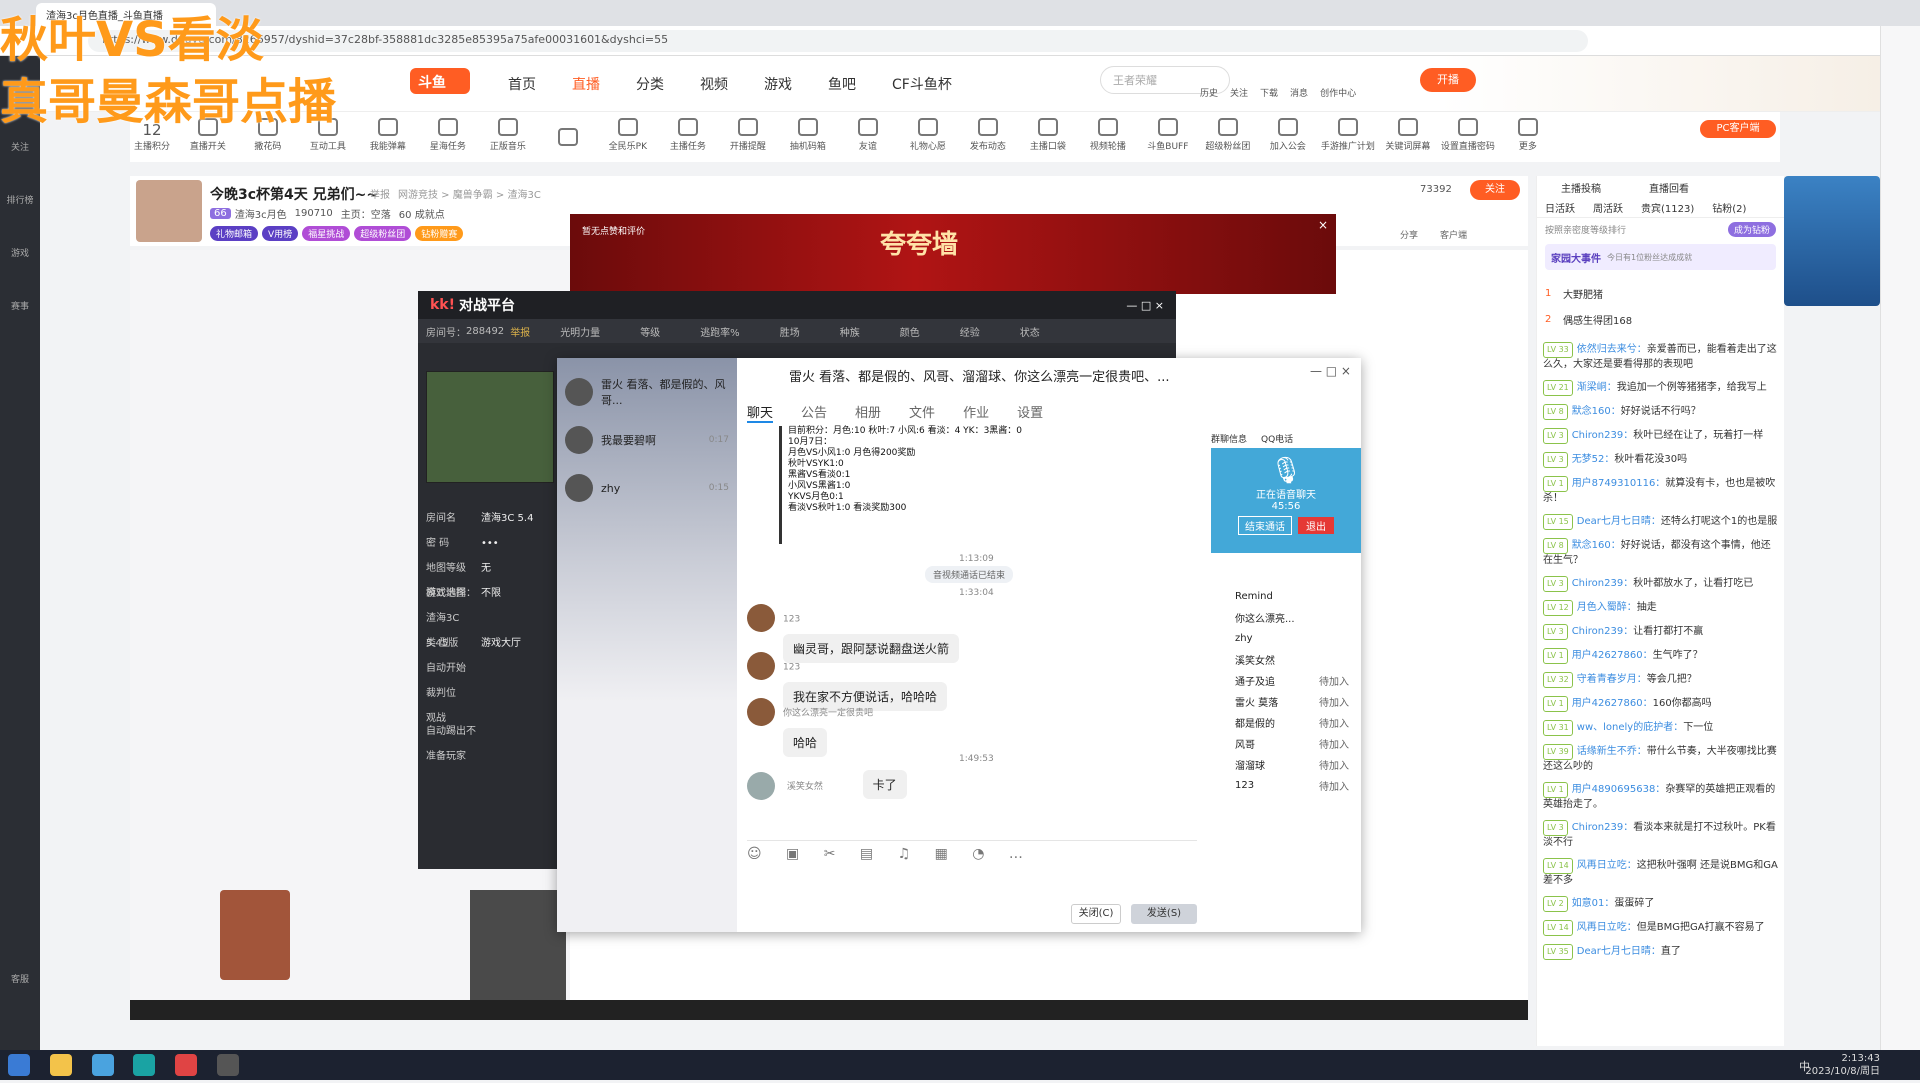 Image resolution: width=1920 pixels, height=1083 pixels. What do you see at coordinates (1286, 596) in the screenshot?
I see `call-member: Remind` at bounding box center [1286, 596].